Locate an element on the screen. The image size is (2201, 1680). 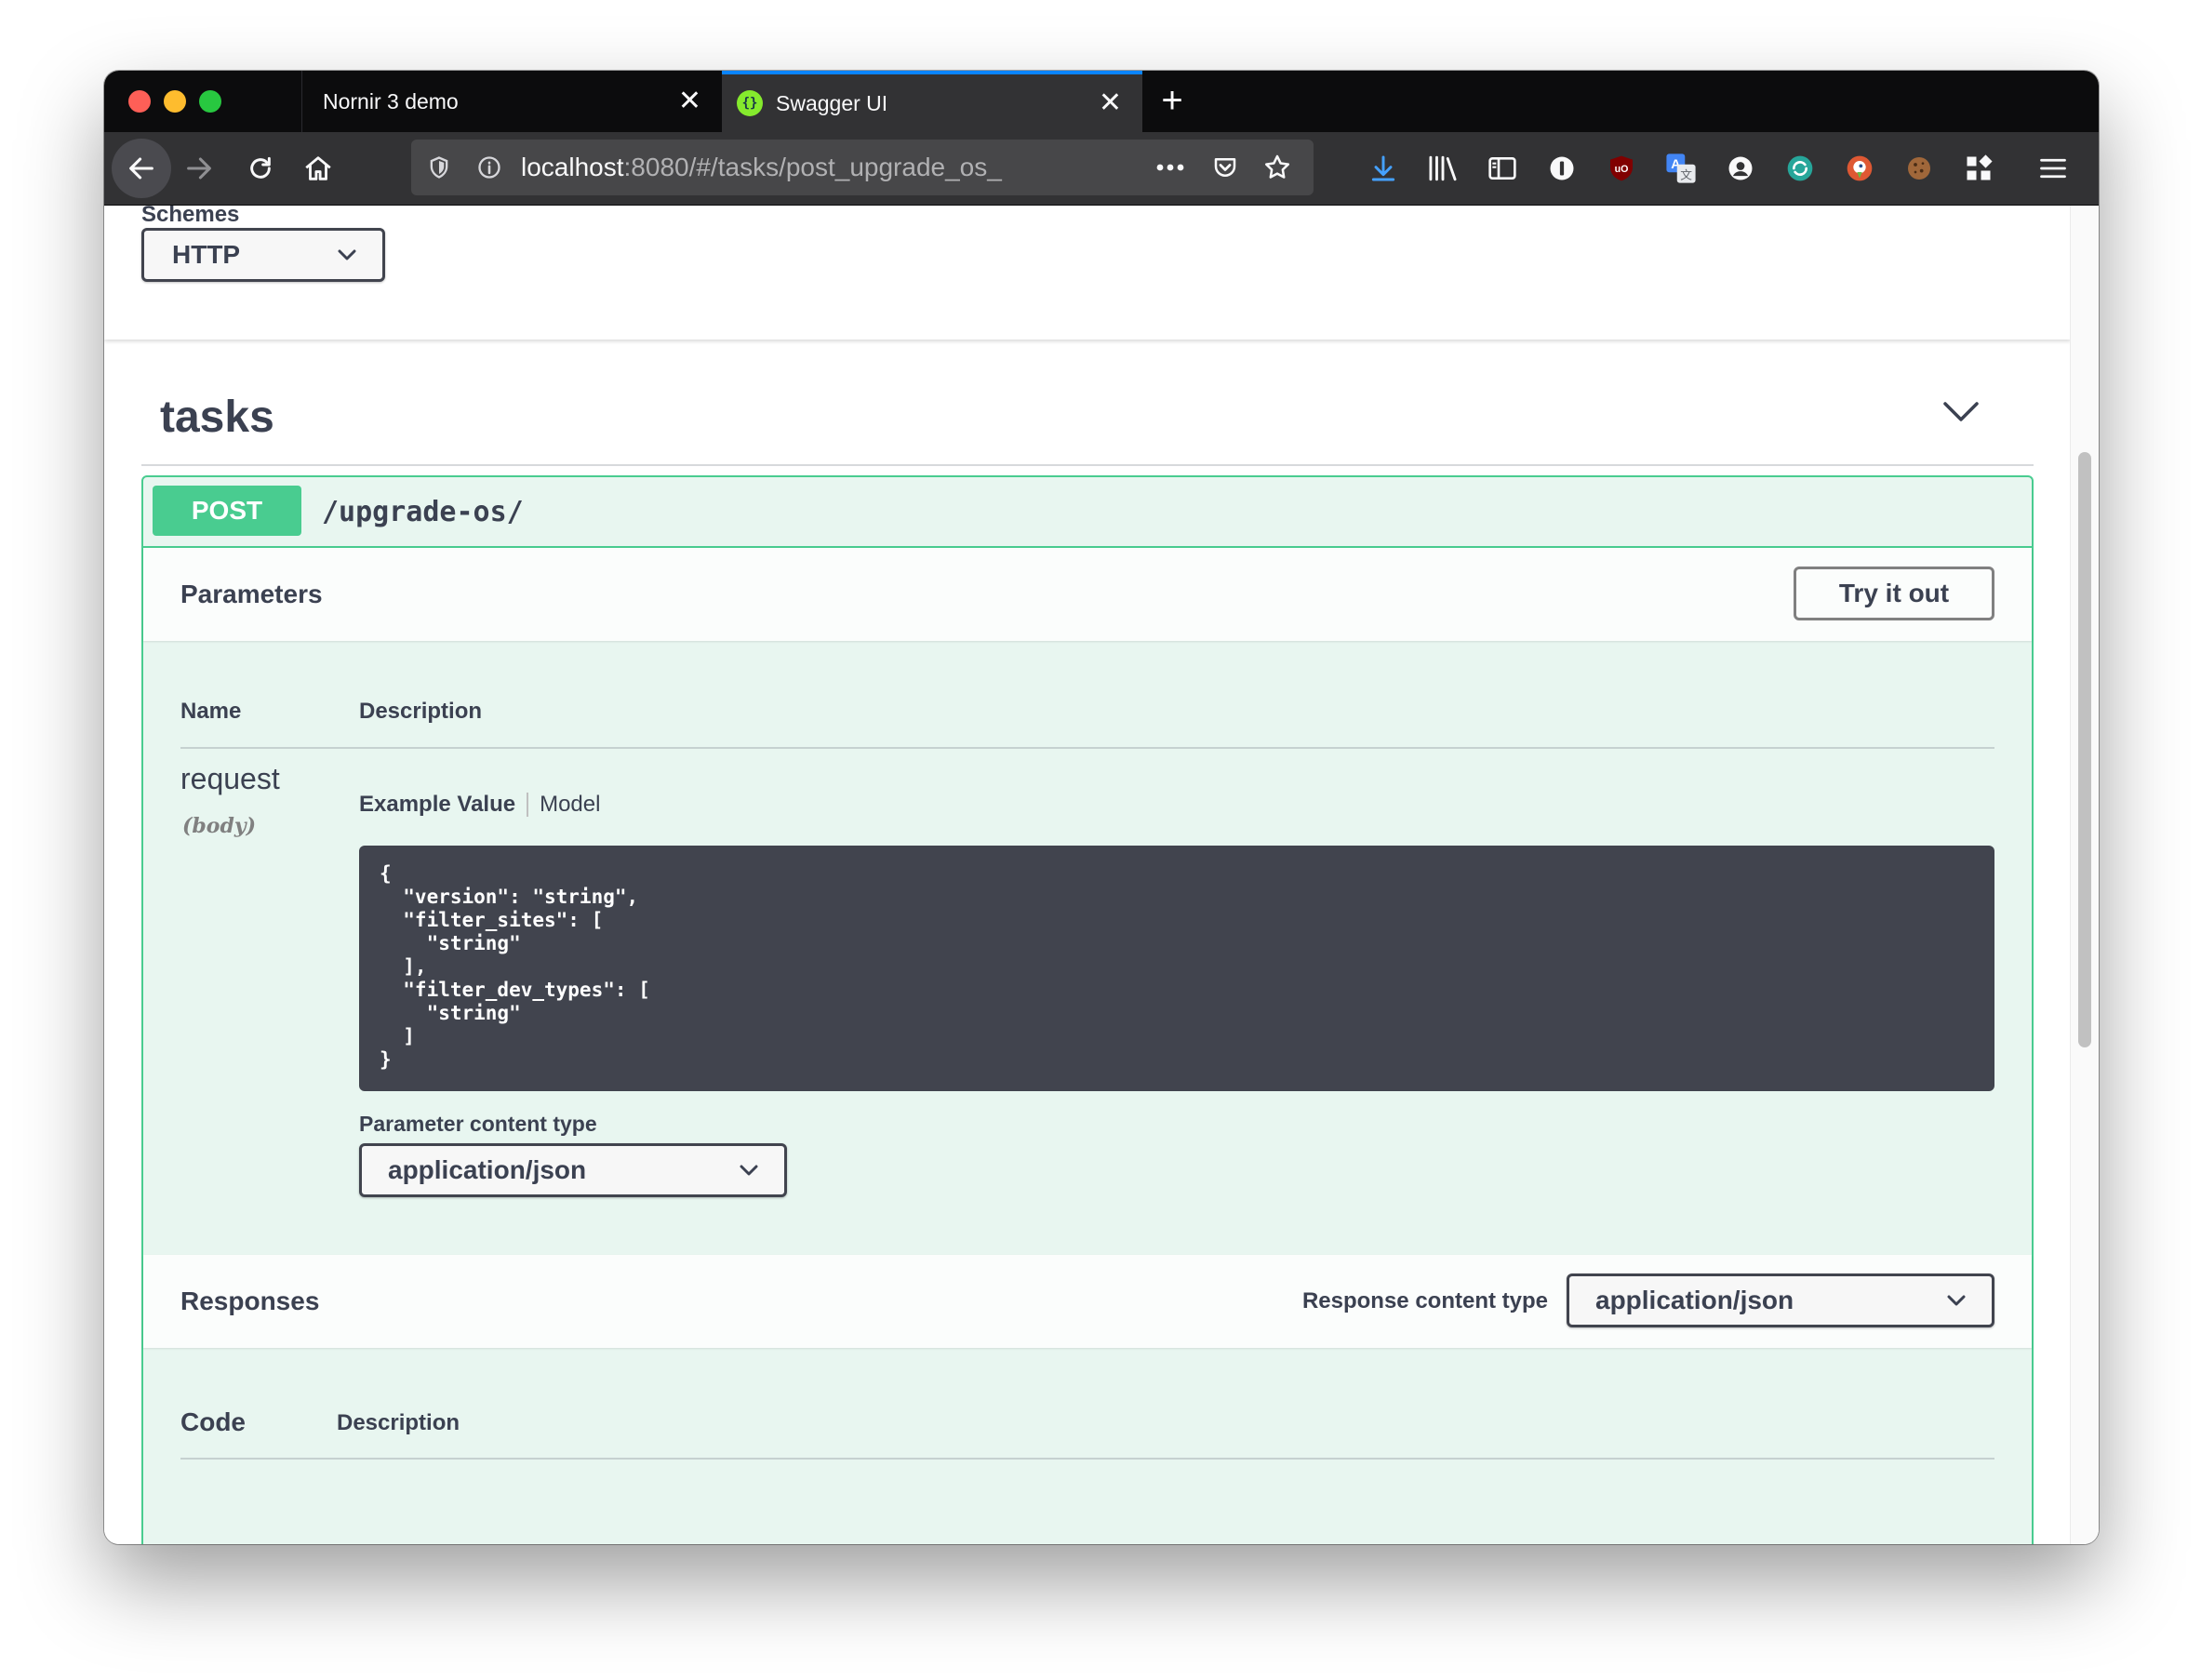
cookie-icon is located at coordinates (1919, 168).